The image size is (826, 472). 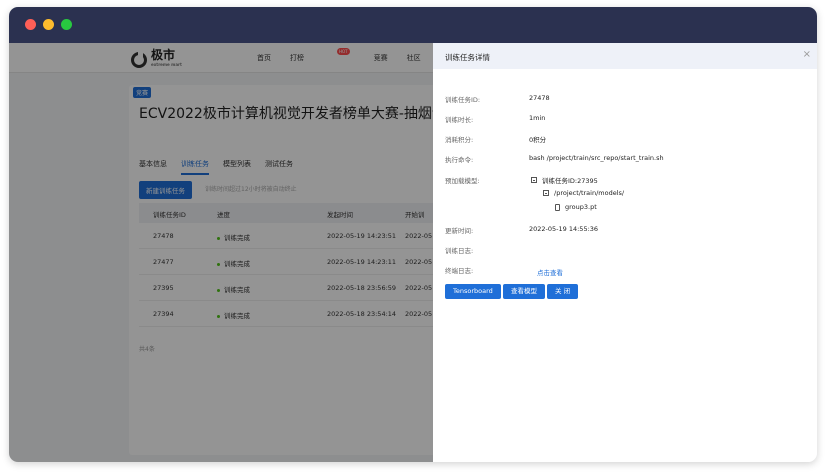 I want to click on close-button: 关 闭, so click(x=563, y=291).